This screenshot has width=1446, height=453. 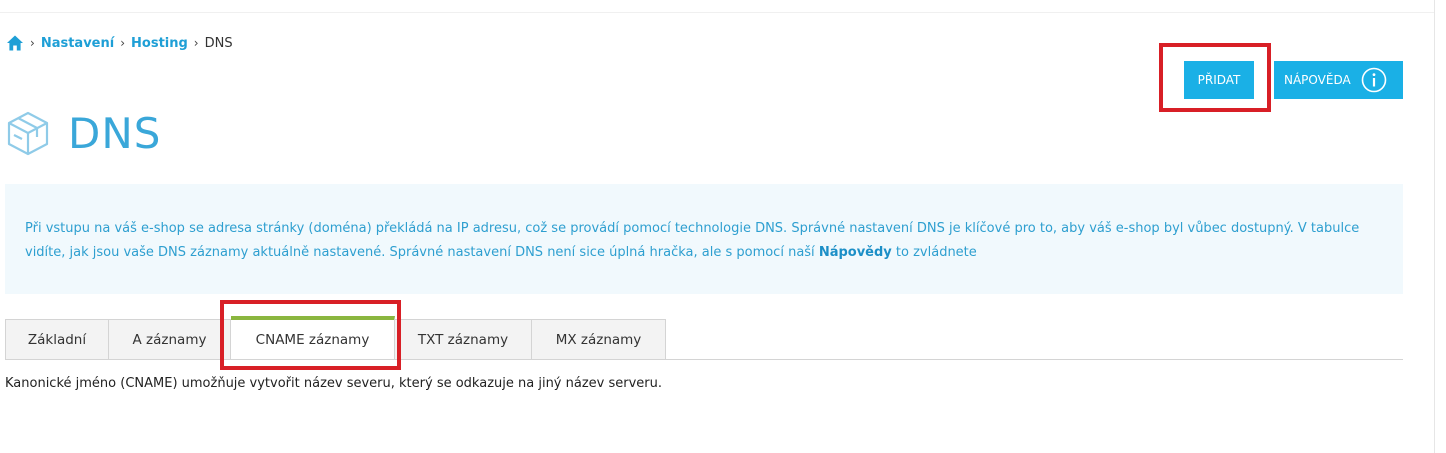 What do you see at coordinates (1219, 80) in the screenshot?
I see `add-button: PŘIDAT` at bounding box center [1219, 80].